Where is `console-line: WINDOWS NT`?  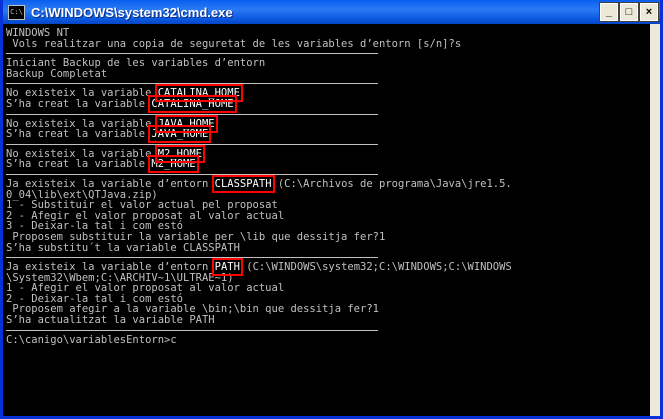 console-line: WINDOWS NT is located at coordinates (38, 33).